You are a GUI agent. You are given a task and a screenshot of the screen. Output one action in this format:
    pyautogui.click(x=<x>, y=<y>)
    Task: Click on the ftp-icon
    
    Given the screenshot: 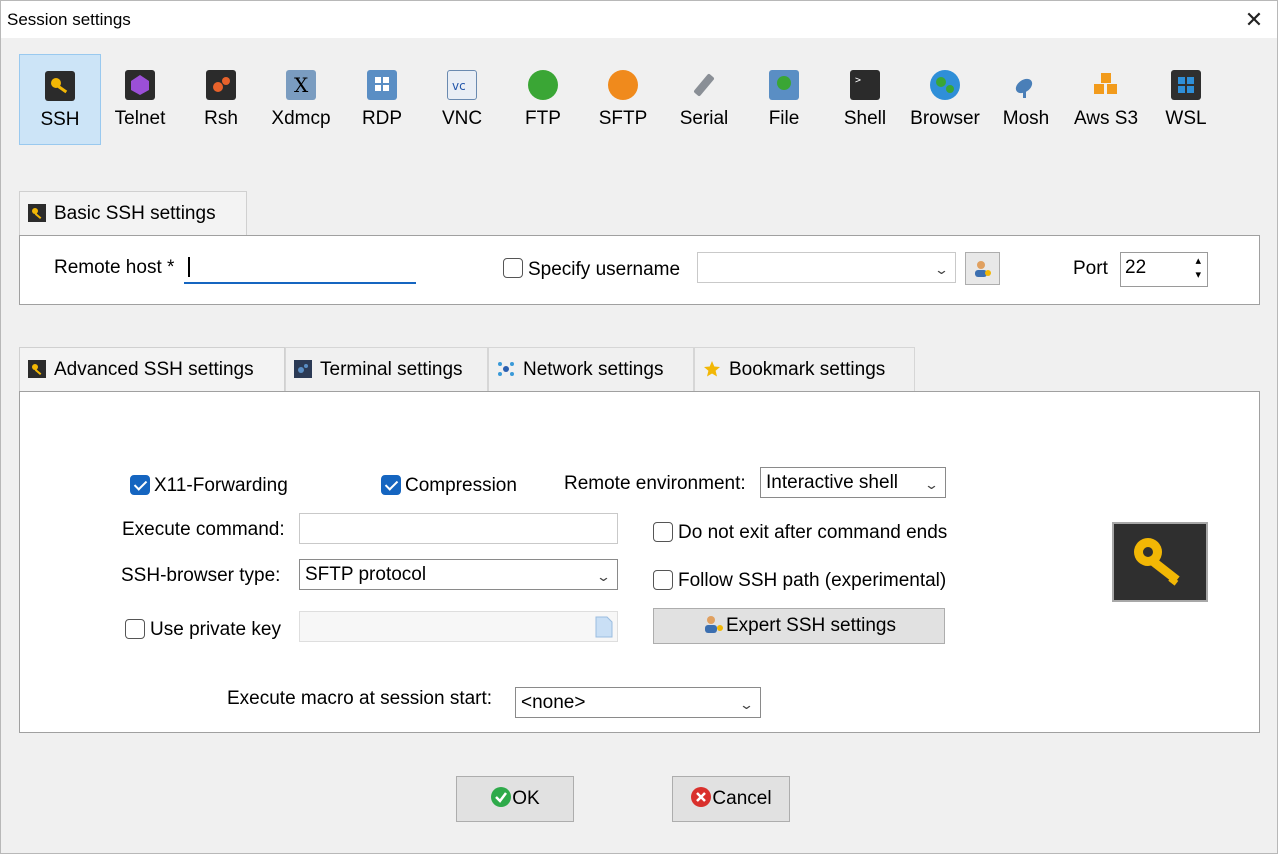 What is the action you would take?
    pyautogui.click(x=543, y=85)
    